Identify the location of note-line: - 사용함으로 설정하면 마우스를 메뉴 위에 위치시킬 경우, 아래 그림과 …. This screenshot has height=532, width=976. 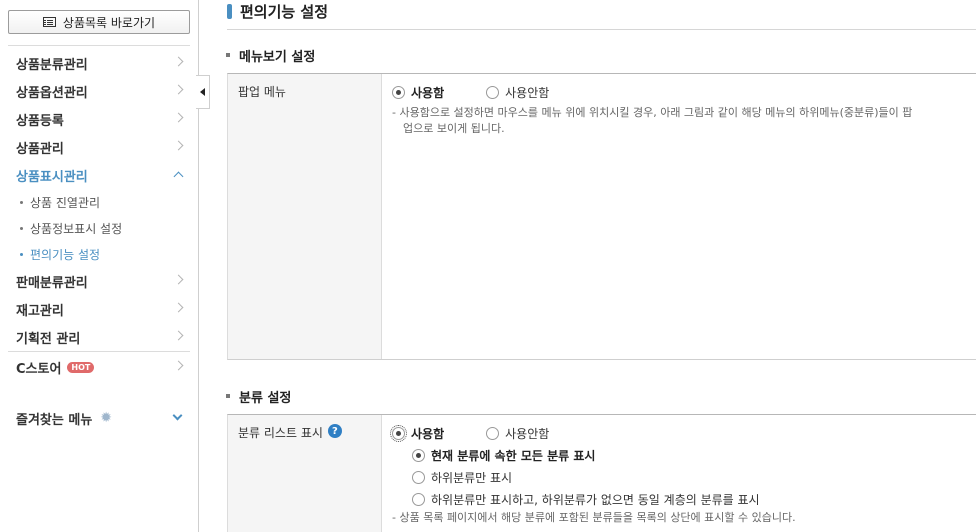
(652, 112).